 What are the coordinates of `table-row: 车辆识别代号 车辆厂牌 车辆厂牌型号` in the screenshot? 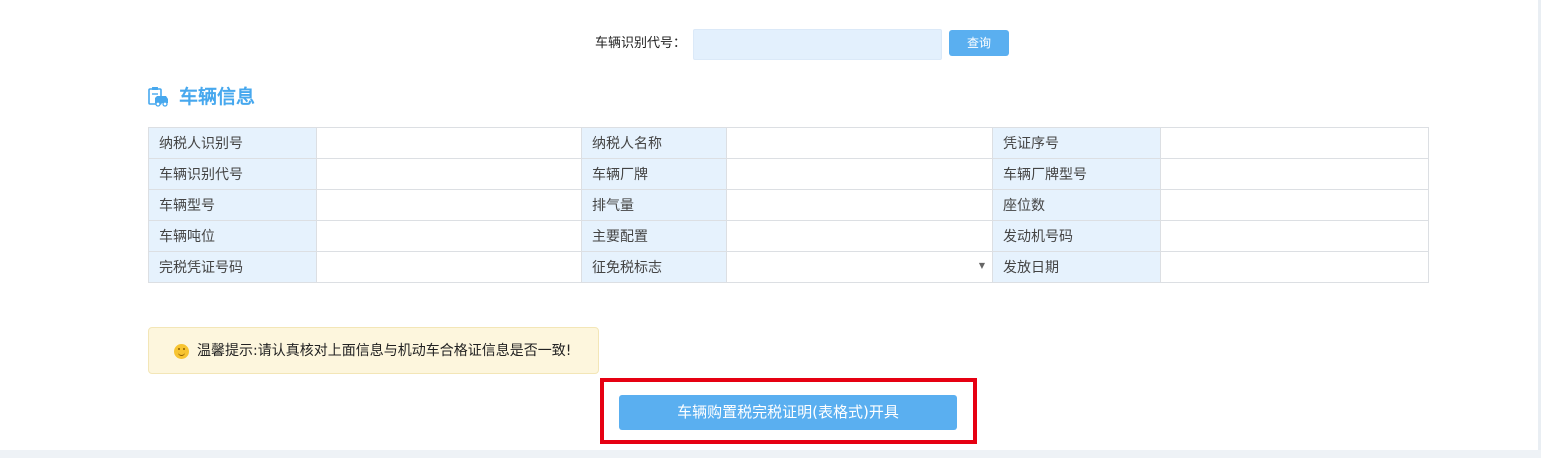 It's located at (788, 174).